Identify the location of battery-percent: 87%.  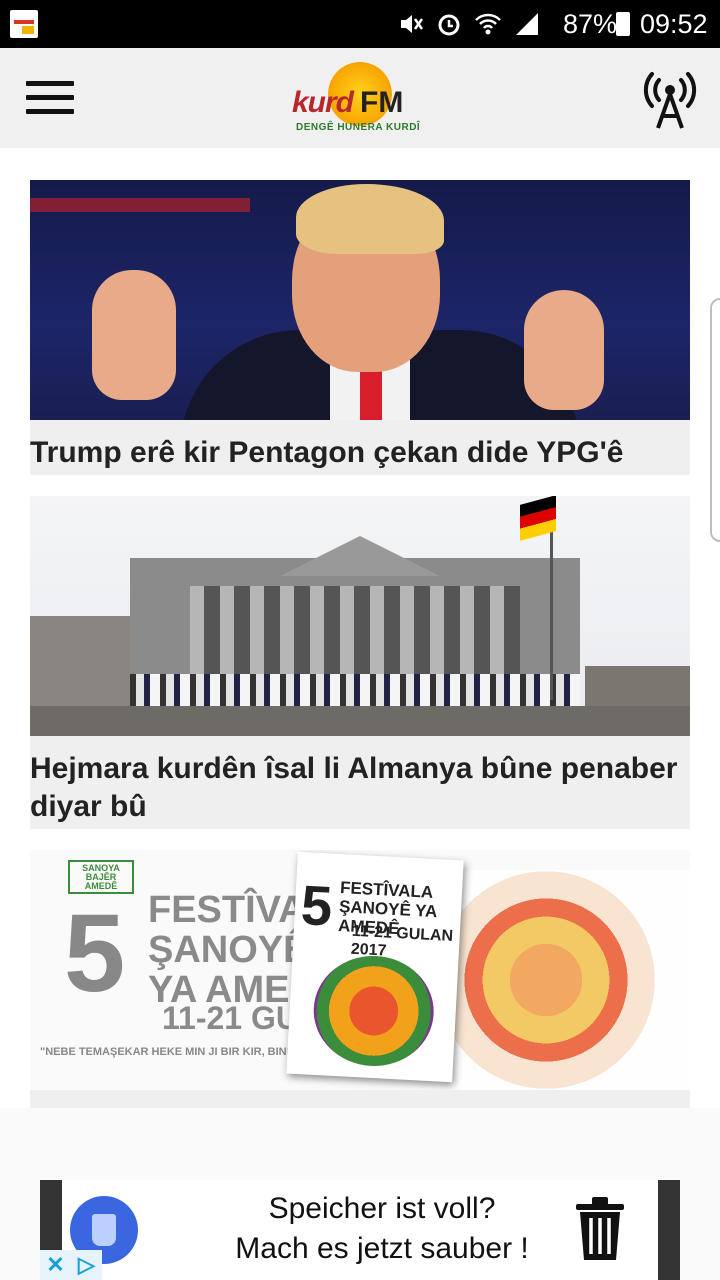
(590, 24).